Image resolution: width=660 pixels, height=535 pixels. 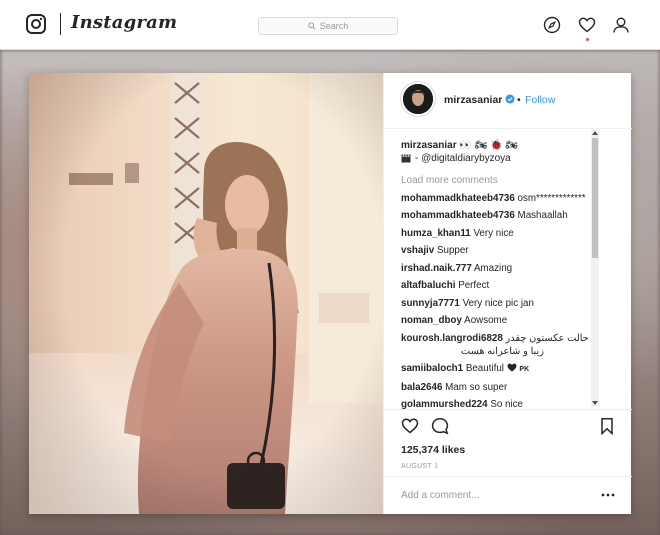 I want to click on instagram-logo-icon, so click(x=36, y=24).